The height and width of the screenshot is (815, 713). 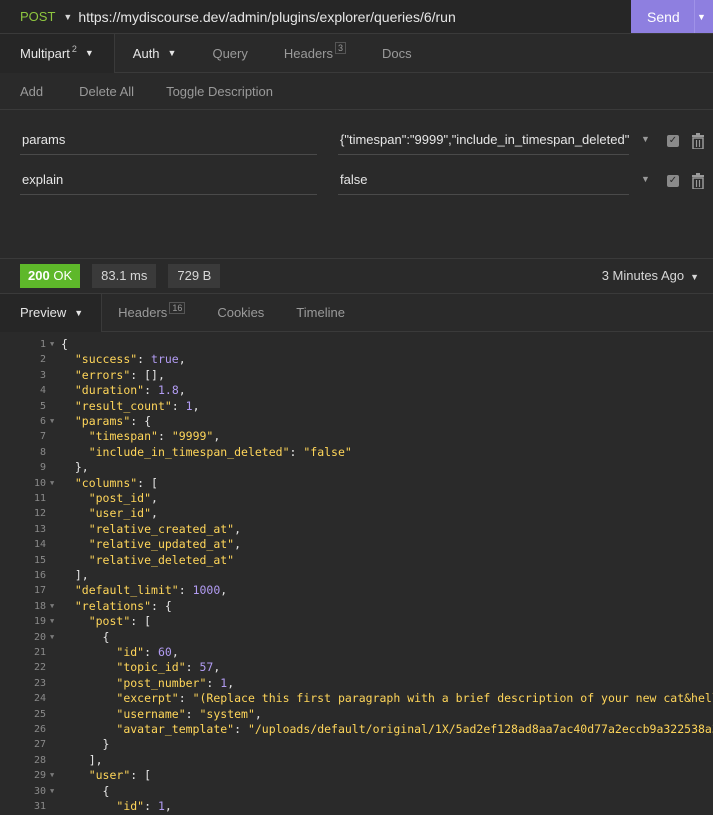 What do you see at coordinates (356, 529) in the screenshot?
I see `code-line: 13 "relative_created_at",` at bounding box center [356, 529].